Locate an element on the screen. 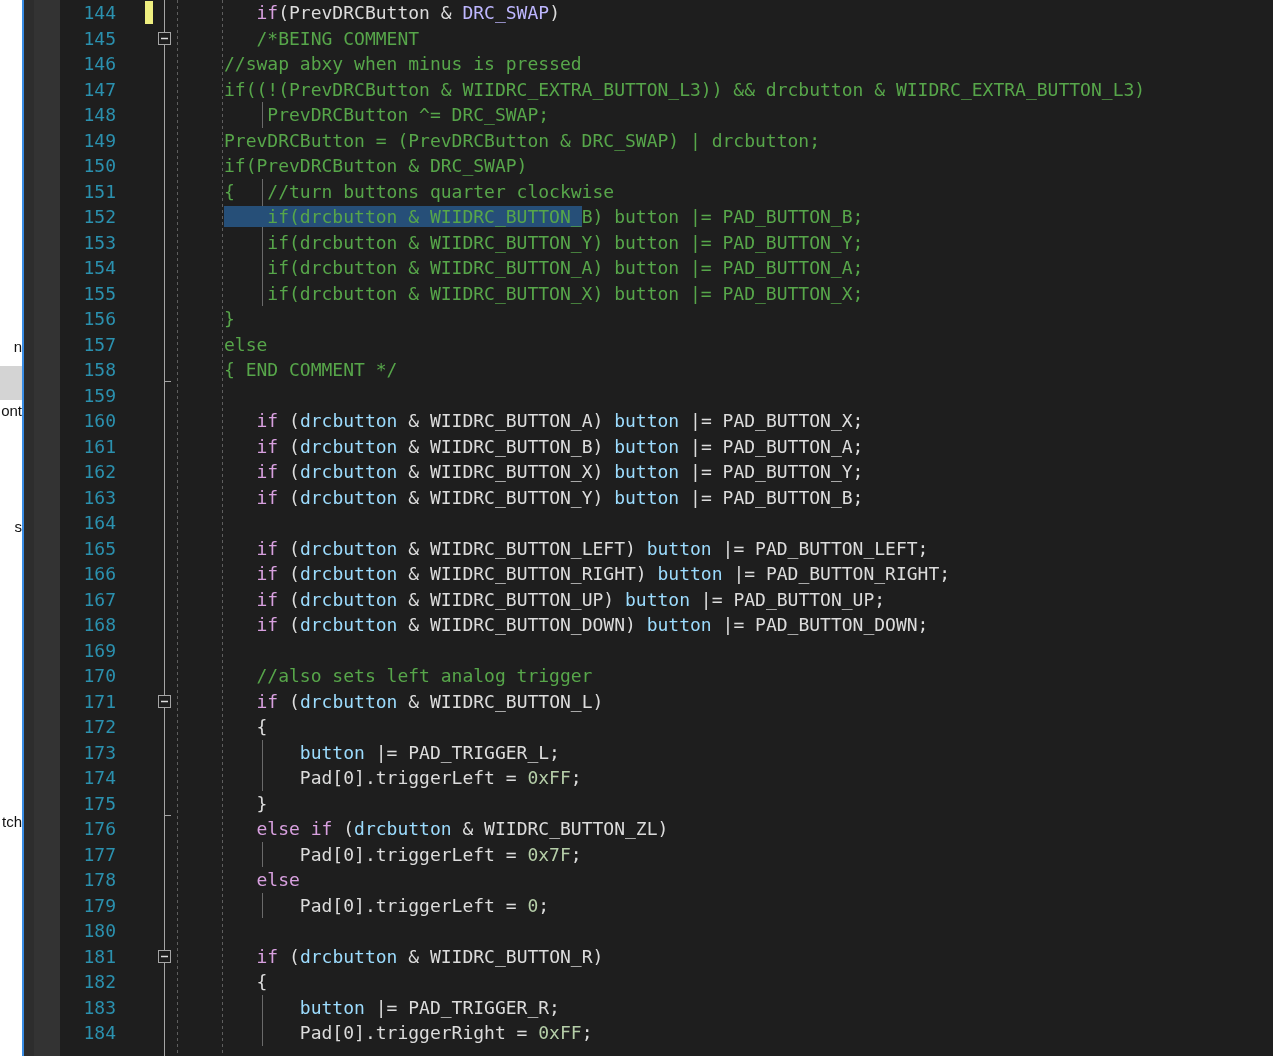 The width and height of the screenshot is (1273, 1056). code-line: if (drcbutton & WIIDRC_BUTTON_RIGHT) button |= PAD_BUTTON_RIGHT; is located at coordinates (603, 574).